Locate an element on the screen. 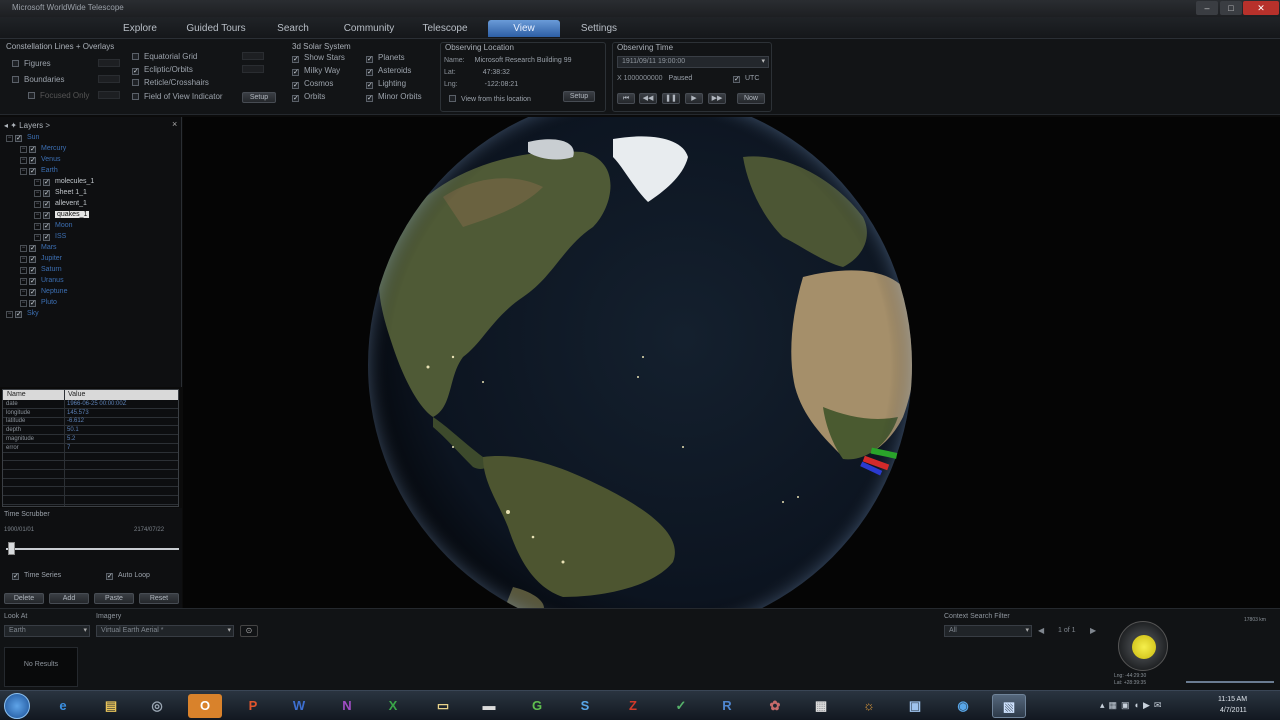 The height and width of the screenshot is (720, 1280). datetime-field: 1911/09/11 19:00:00 ▾ is located at coordinates (693, 62).